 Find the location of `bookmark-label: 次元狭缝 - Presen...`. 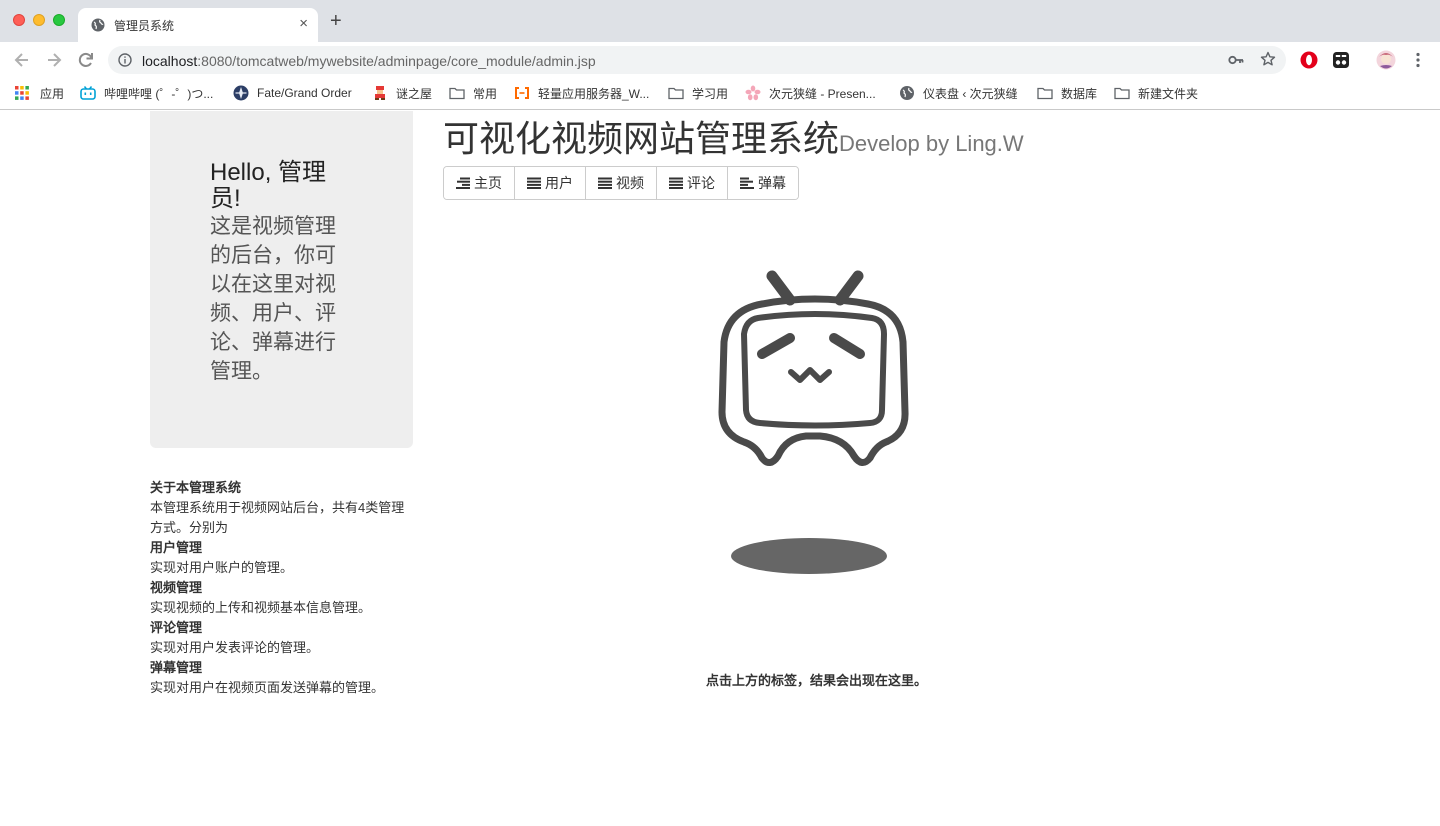

bookmark-label: 次元狭缝 - Presen... is located at coordinates (822, 93).